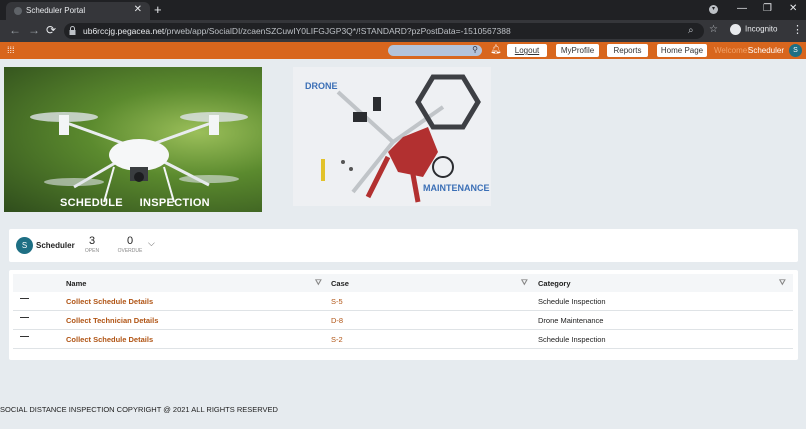 Image resolution: width=806 pixels, height=429 pixels. What do you see at coordinates (24, 245) in the screenshot?
I see `operator-avatar: S` at bounding box center [24, 245].